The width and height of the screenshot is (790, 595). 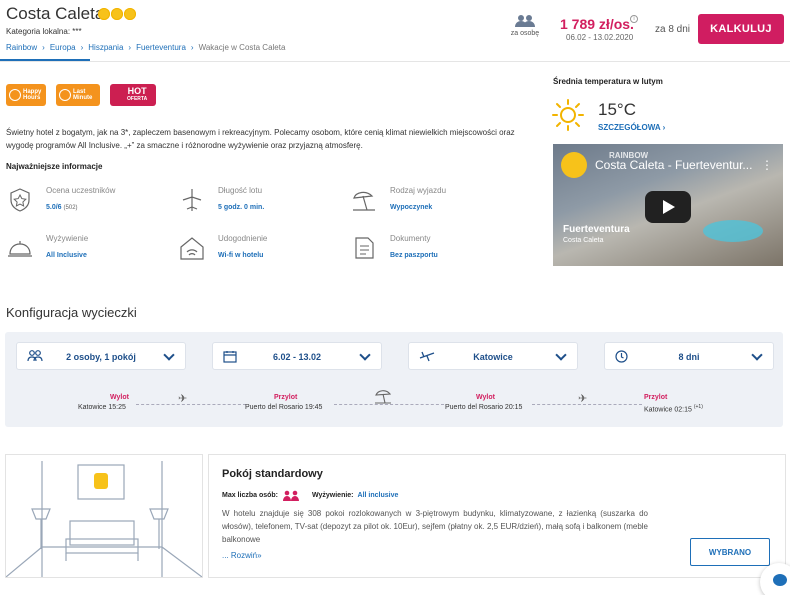 I want to click on food-value: All Inclusive, so click(x=66, y=255).